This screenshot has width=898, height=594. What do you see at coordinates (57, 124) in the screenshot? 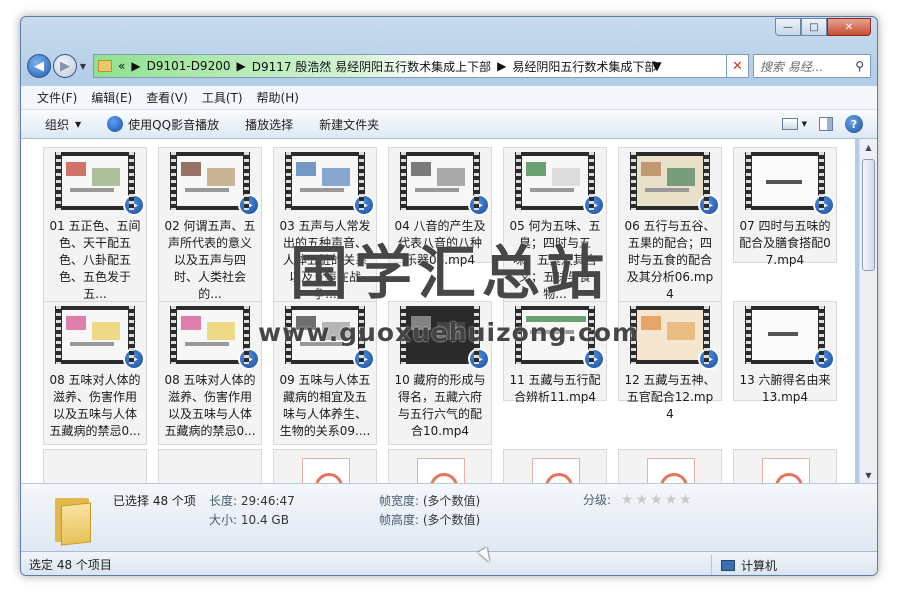
I see `organize-label: 组织` at bounding box center [57, 124].